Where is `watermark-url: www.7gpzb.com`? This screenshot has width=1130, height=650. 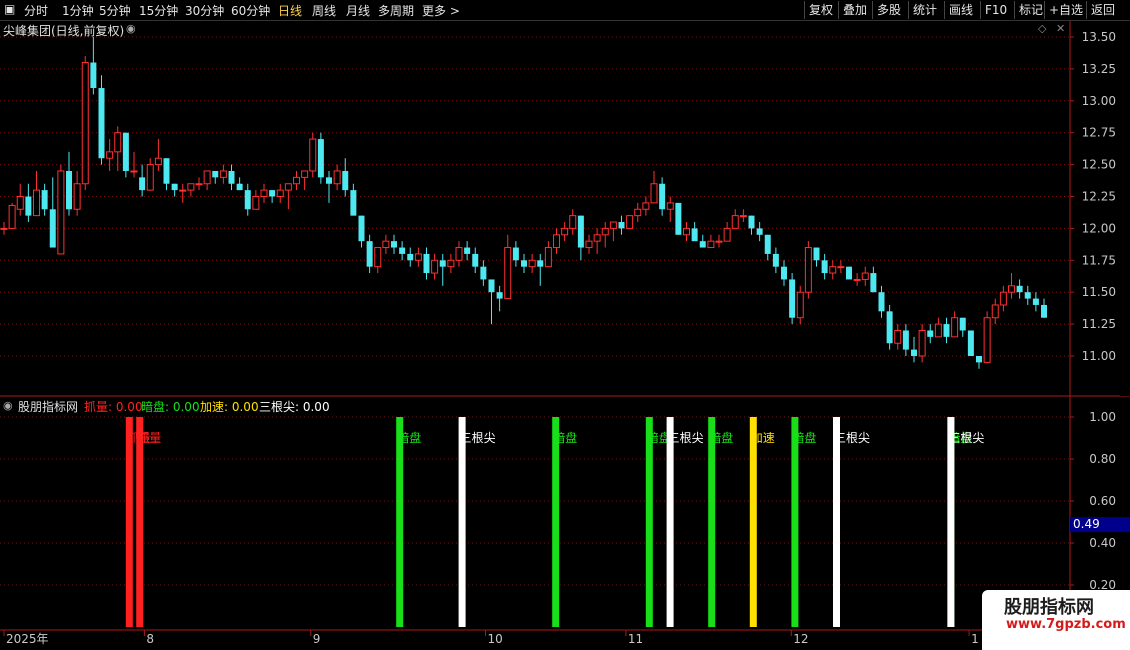 watermark-url: www.7gpzb.com is located at coordinates (1066, 624).